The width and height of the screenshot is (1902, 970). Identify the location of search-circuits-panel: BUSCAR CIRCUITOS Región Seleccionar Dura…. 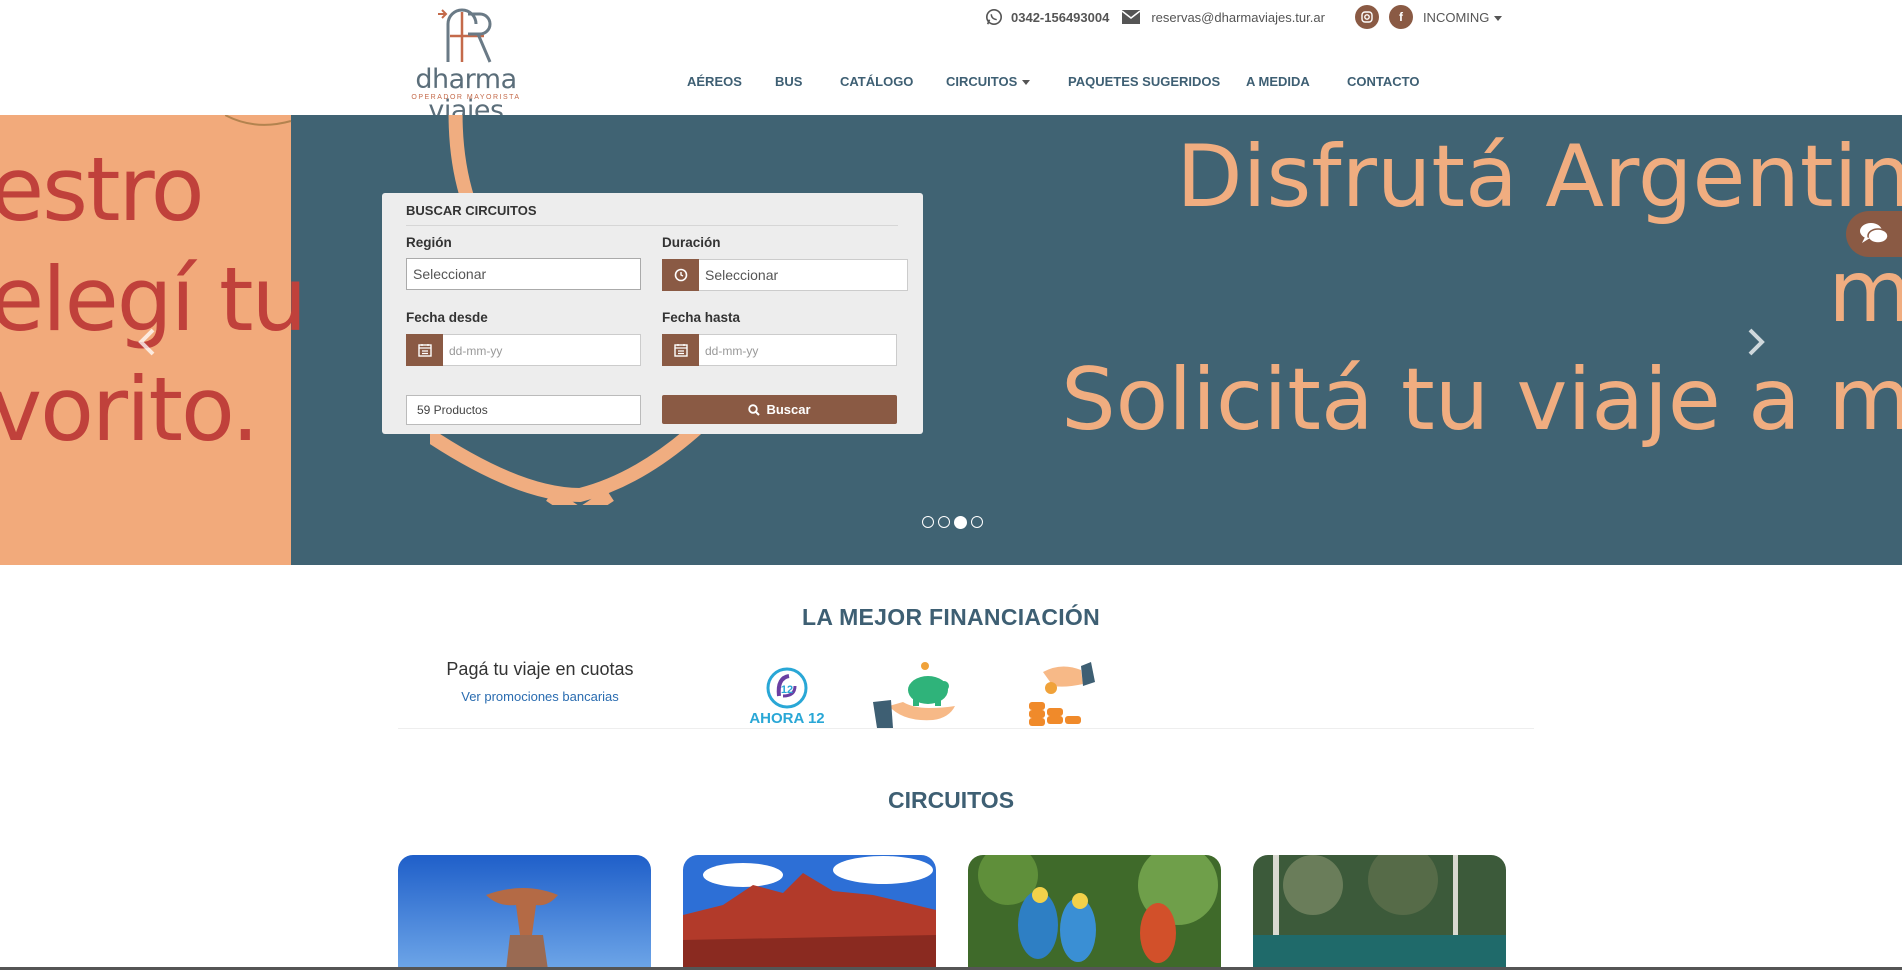
(652, 313).